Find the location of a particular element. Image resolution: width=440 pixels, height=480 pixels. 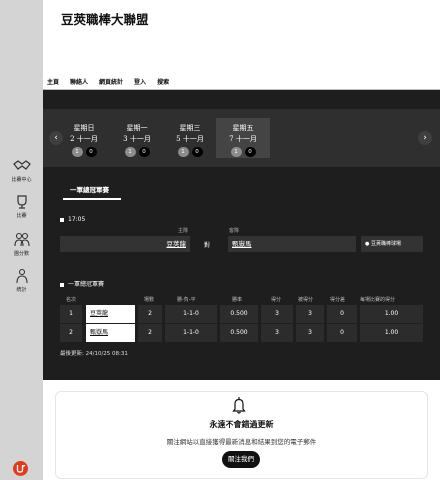

team-icon is located at coordinates (21, 239).